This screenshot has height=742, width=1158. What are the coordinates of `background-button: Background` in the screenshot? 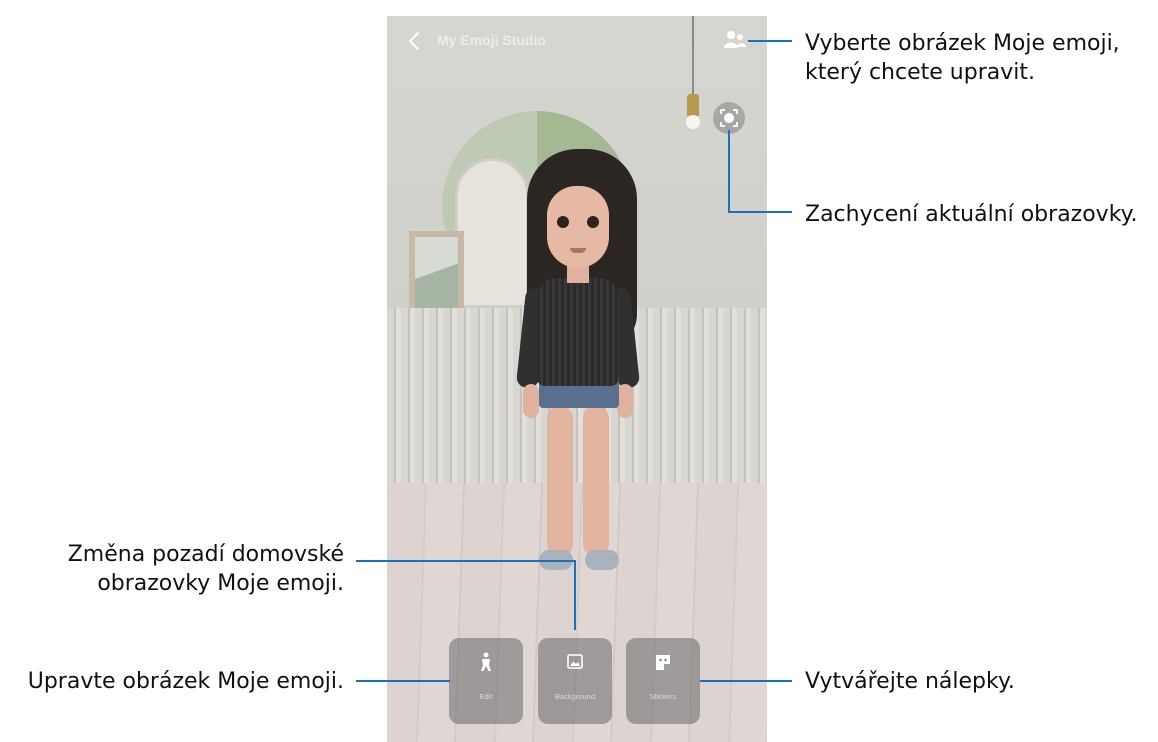 It's located at (575, 681).